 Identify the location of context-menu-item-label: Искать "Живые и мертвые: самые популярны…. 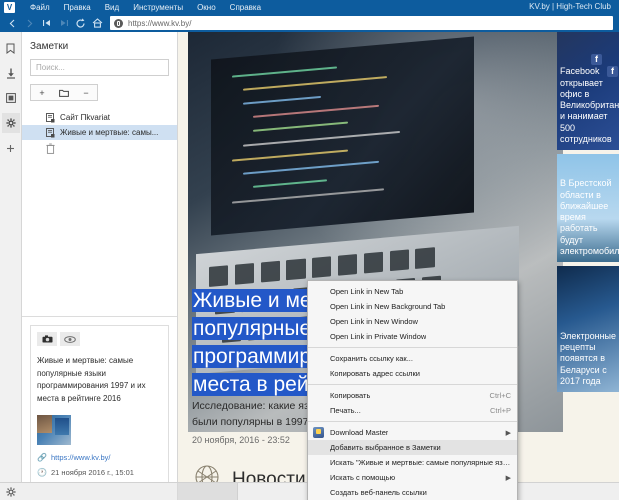
(420, 462).